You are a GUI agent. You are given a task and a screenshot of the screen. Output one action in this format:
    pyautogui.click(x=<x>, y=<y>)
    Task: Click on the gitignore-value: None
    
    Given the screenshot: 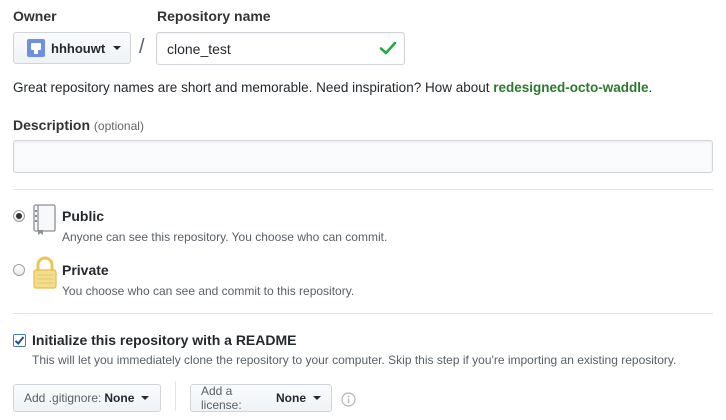 What is the action you would take?
    pyautogui.click(x=119, y=398)
    